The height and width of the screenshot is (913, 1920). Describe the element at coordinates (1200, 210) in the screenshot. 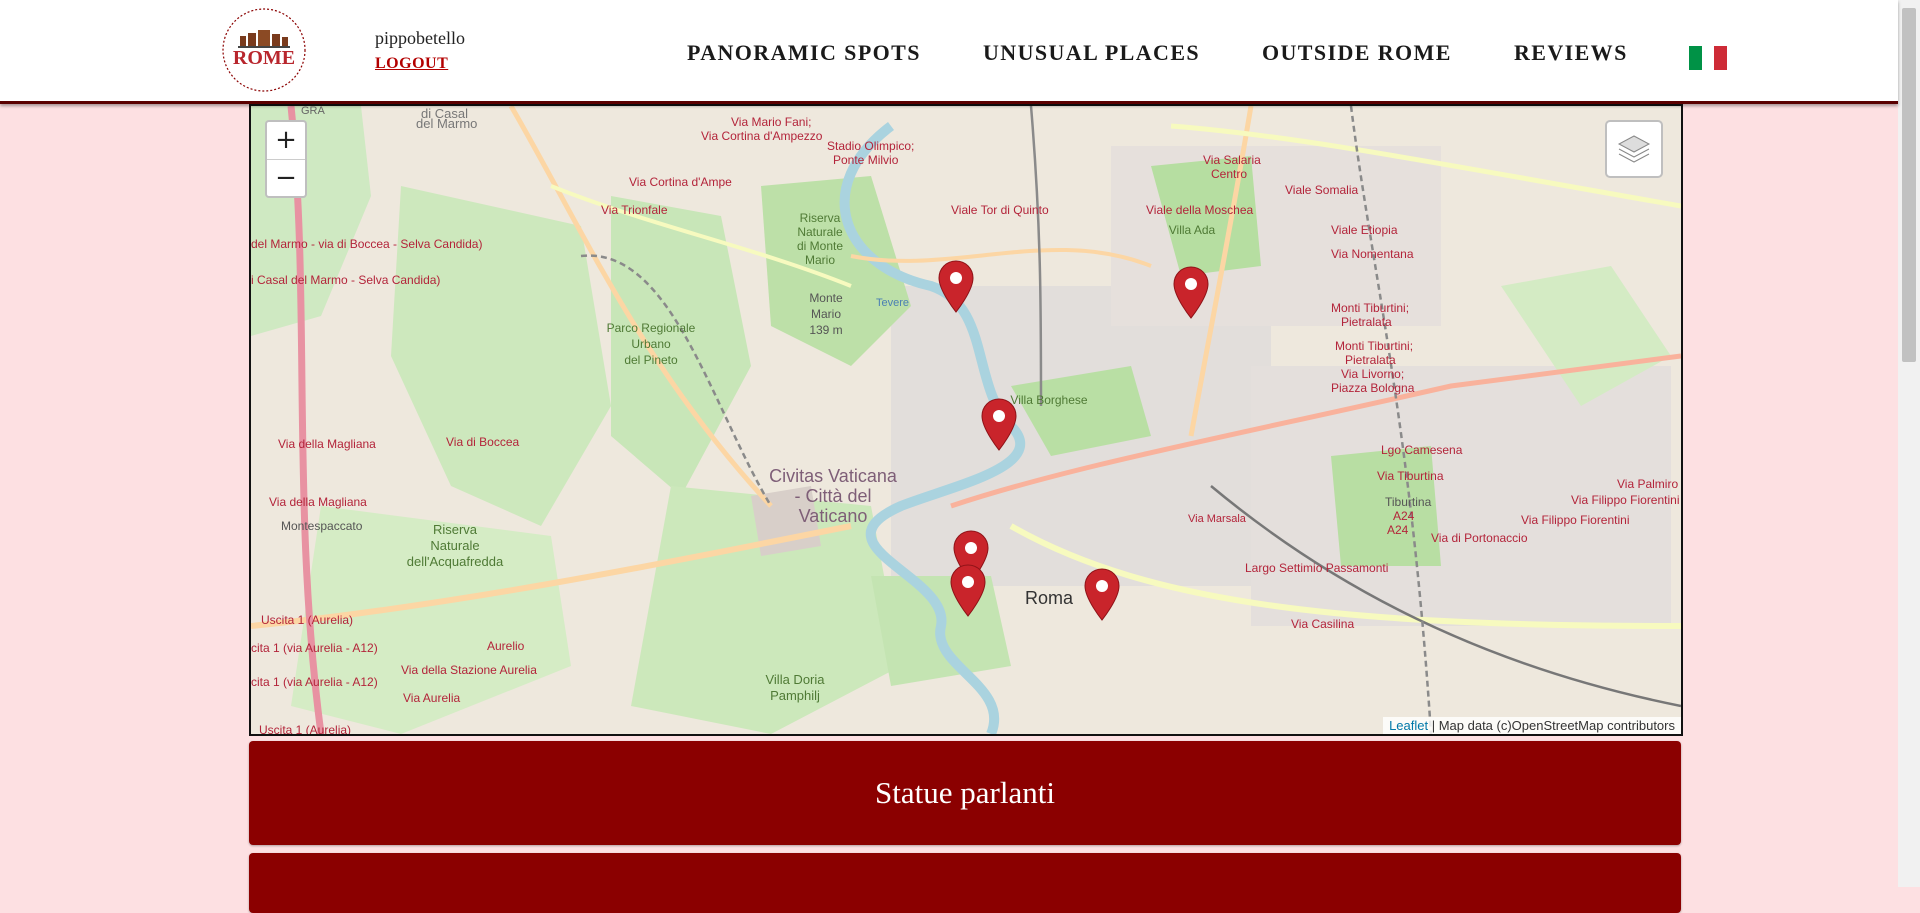

I see `label-viale-moschea: Viale della Moschea` at that location.